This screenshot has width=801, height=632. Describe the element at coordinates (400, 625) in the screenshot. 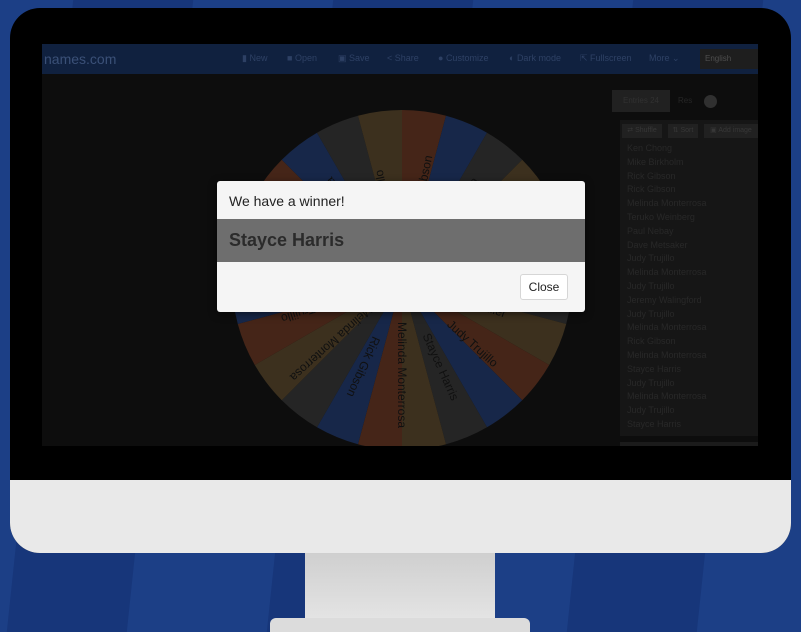

I see `monitor-stand-base` at that location.